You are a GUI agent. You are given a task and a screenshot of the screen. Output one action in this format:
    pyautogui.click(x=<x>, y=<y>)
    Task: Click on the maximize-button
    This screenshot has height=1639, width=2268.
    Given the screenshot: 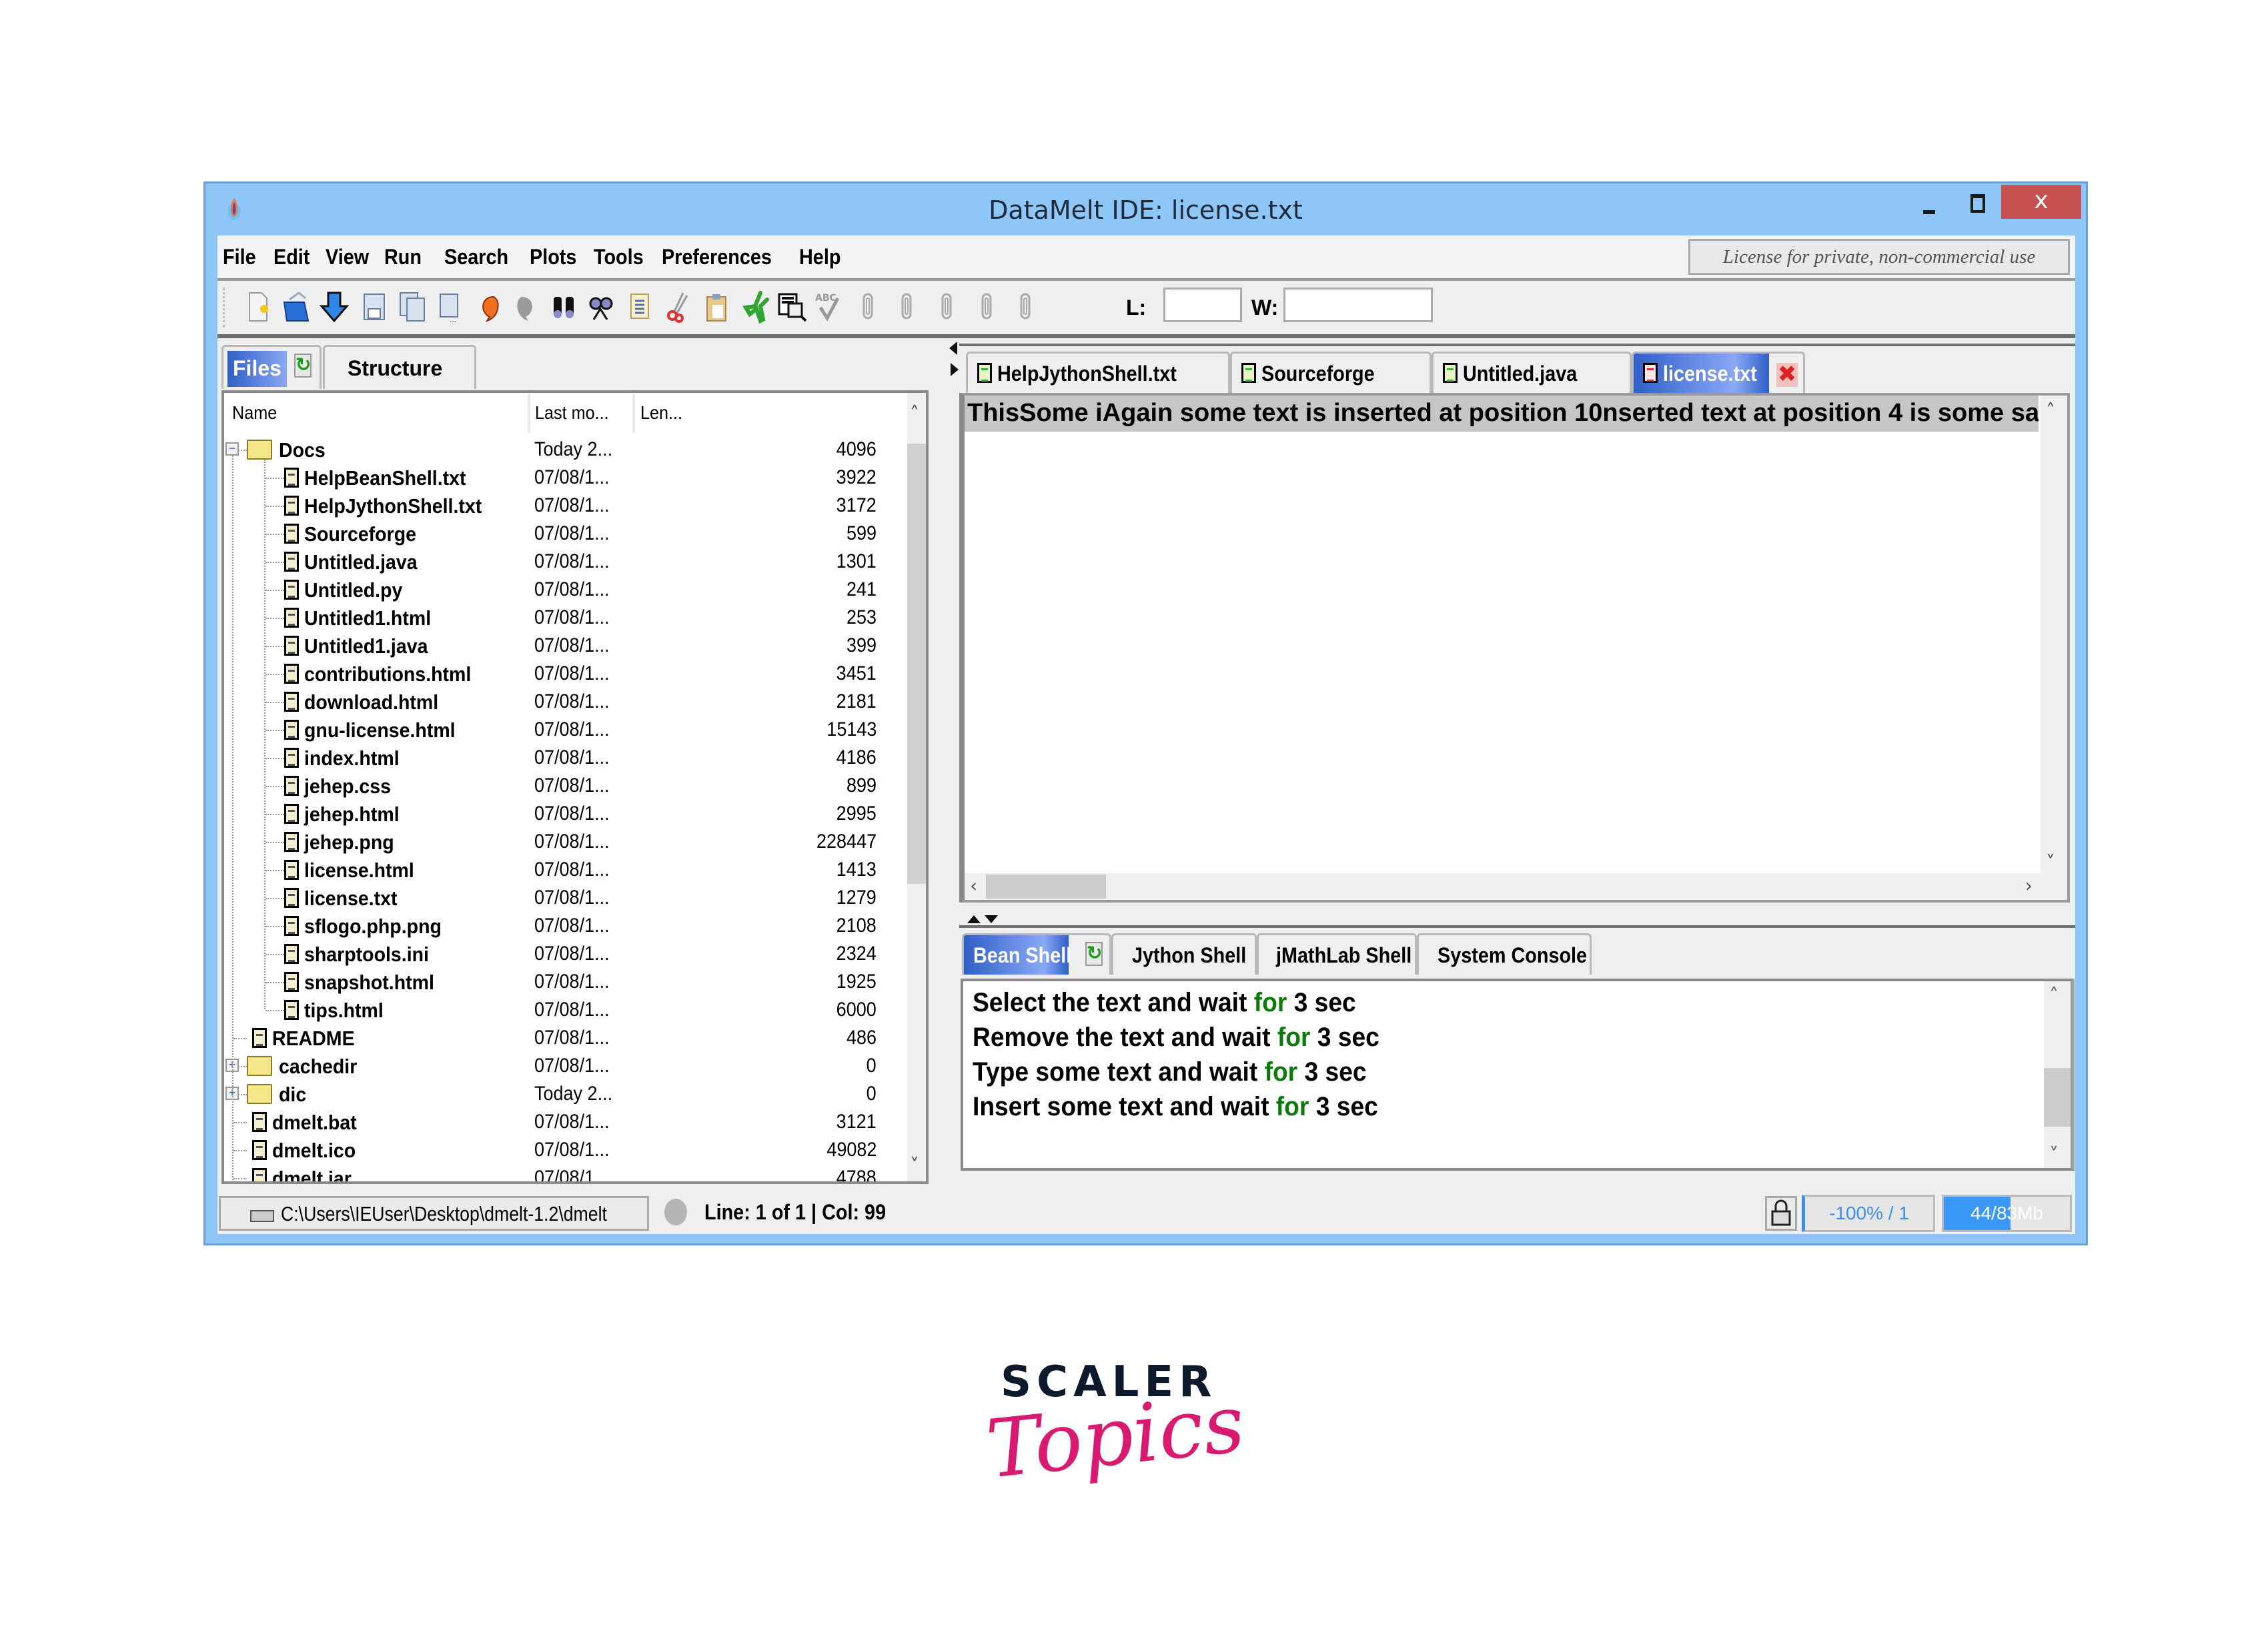 What is the action you would take?
    pyautogui.click(x=1977, y=206)
    